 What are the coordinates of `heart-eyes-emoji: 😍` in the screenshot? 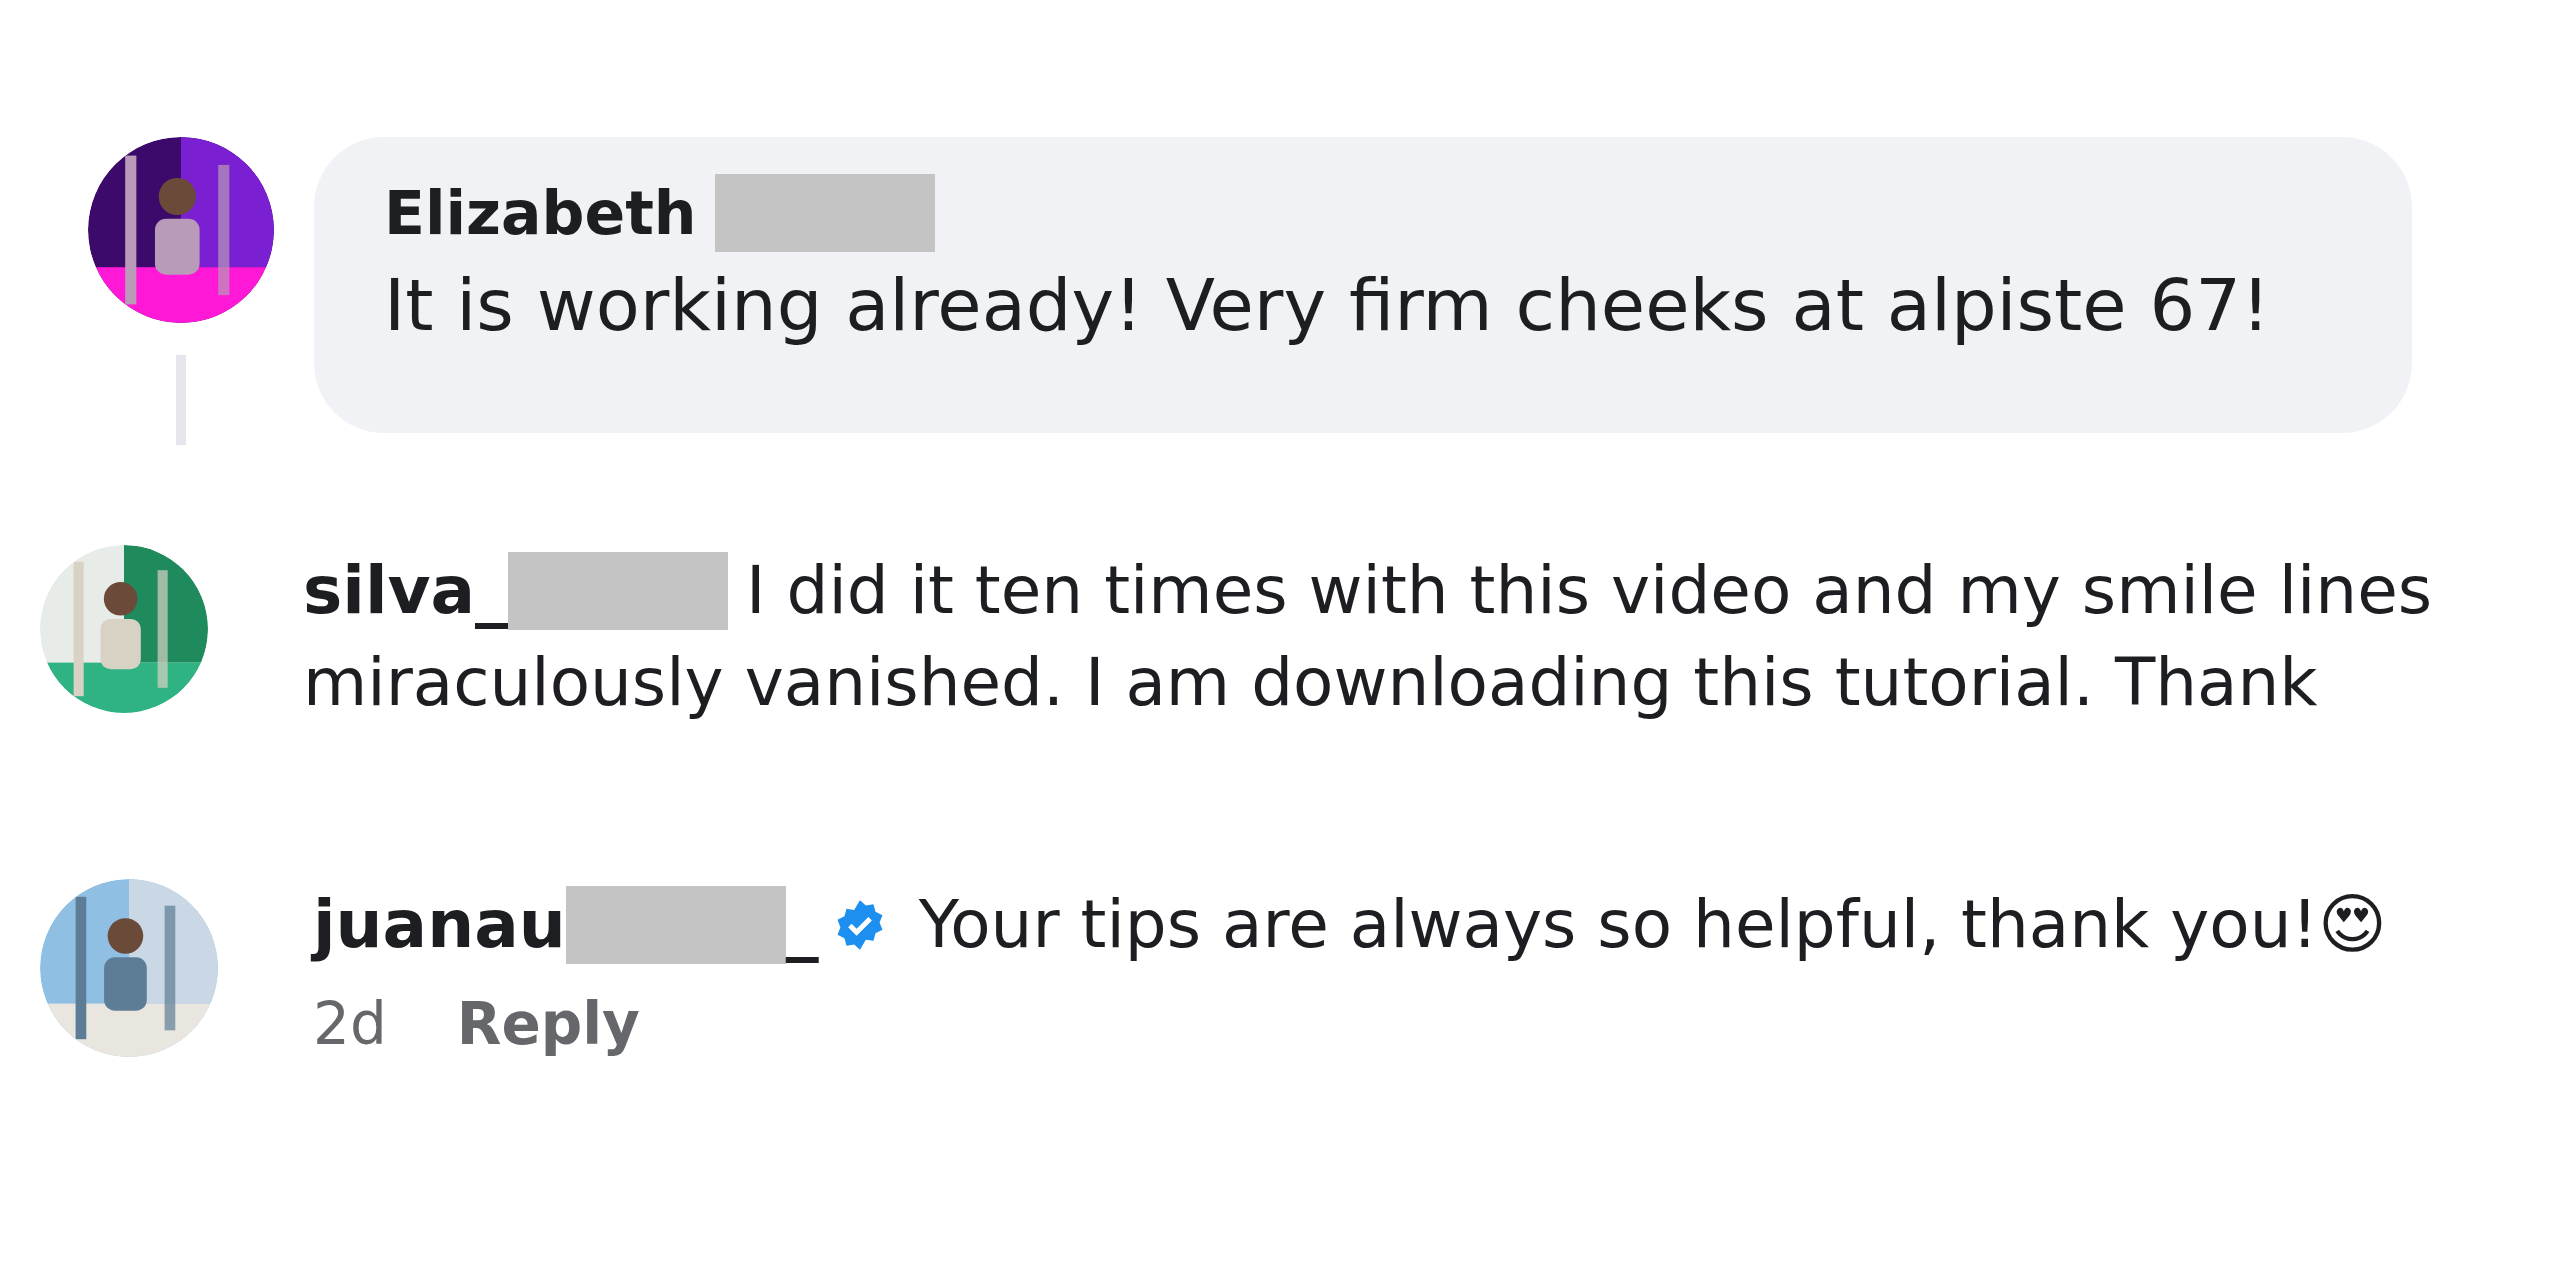 It's located at (2352, 925).